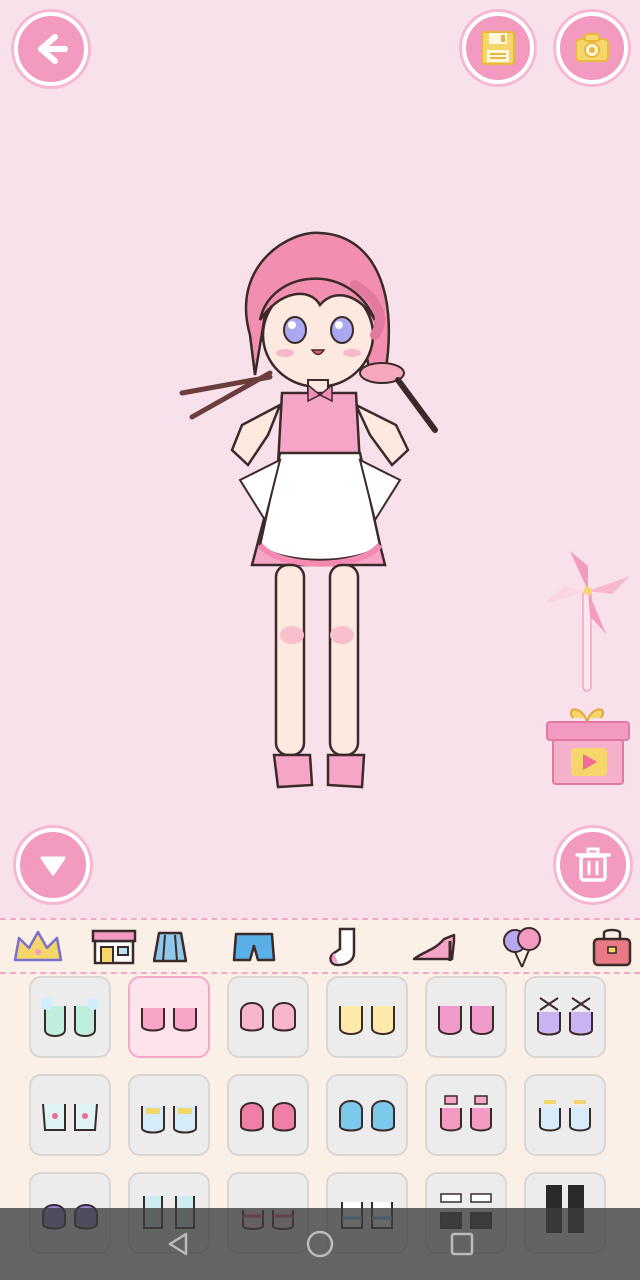  I want to click on system-nav-bar, so click(320, 1244).